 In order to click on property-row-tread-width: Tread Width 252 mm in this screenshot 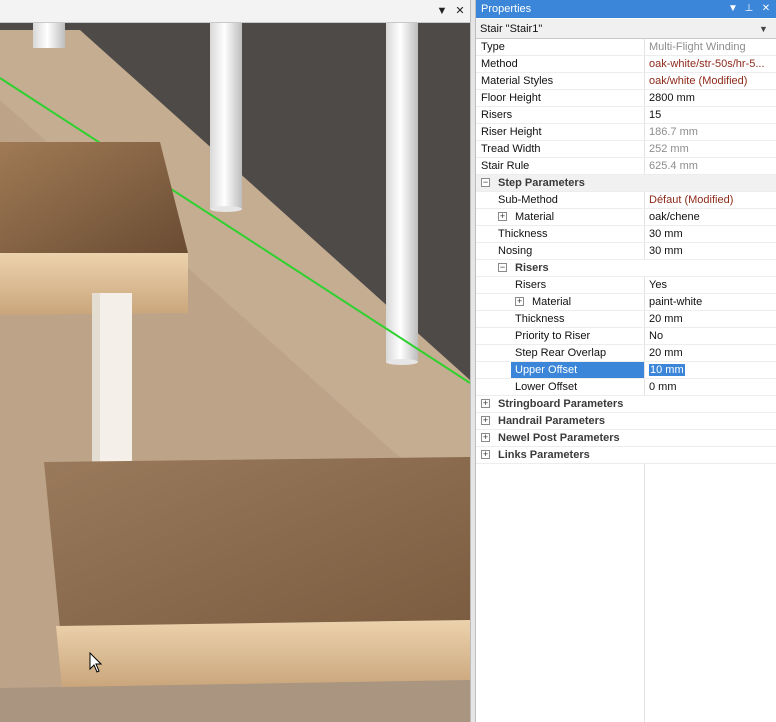, I will do `click(626, 149)`.